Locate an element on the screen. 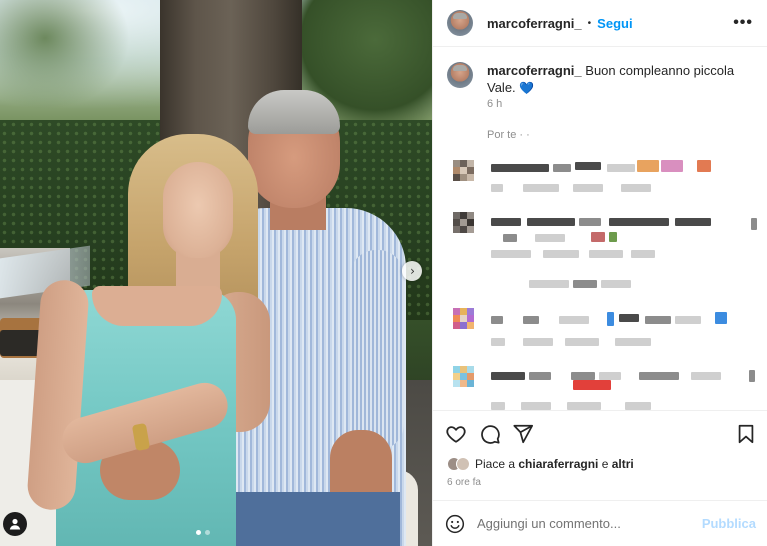 Image resolution: width=767 pixels, height=546 pixels. carousel-dot is located at coordinates (207, 532).